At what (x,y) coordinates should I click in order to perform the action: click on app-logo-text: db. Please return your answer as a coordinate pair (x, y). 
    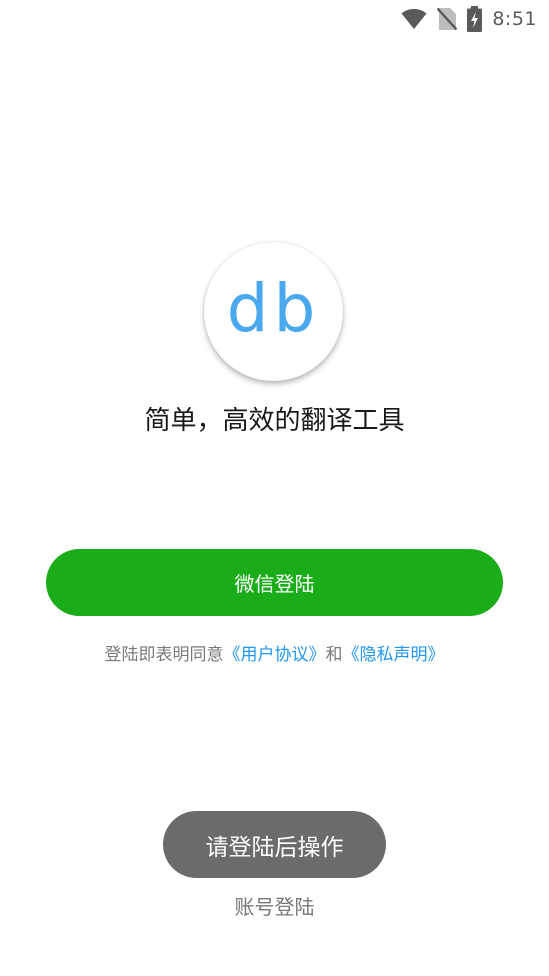
    Looking at the image, I should click on (273, 308).